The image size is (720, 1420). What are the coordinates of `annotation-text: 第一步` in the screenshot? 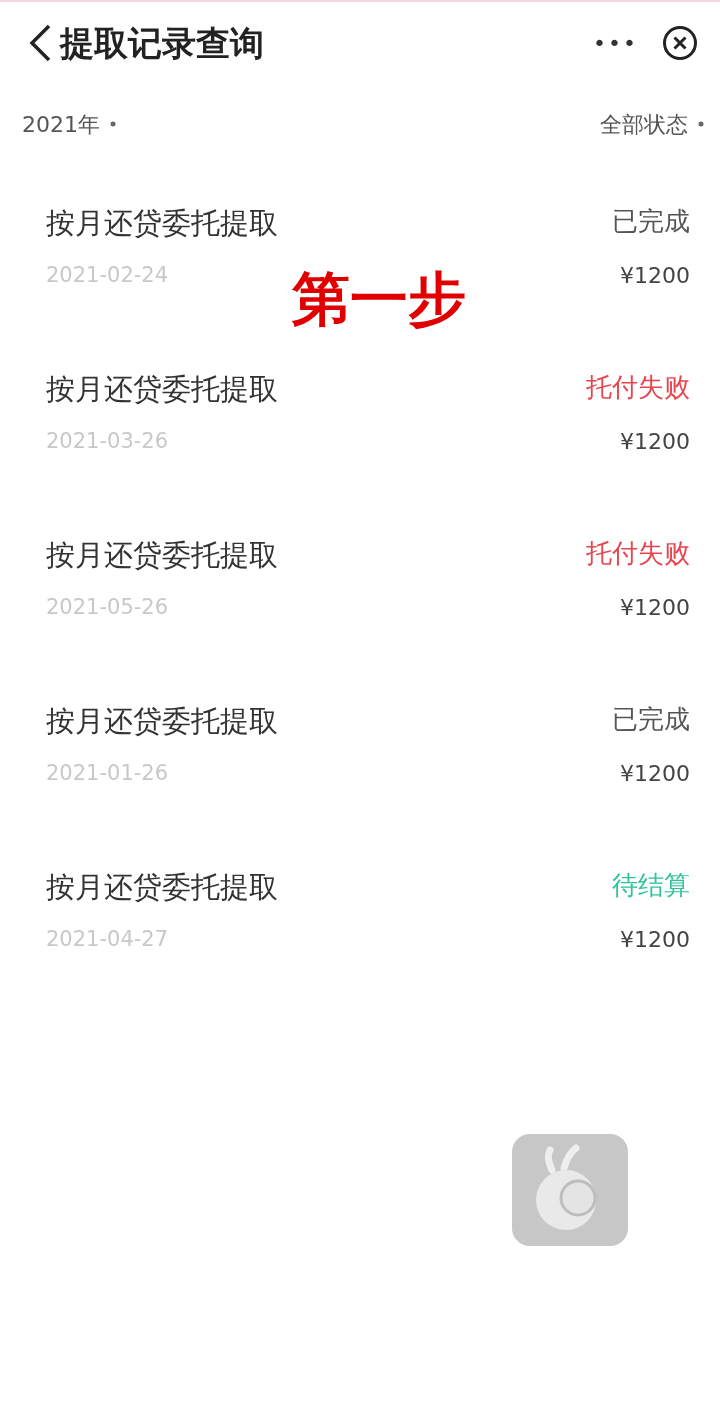 It's located at (379, 299).